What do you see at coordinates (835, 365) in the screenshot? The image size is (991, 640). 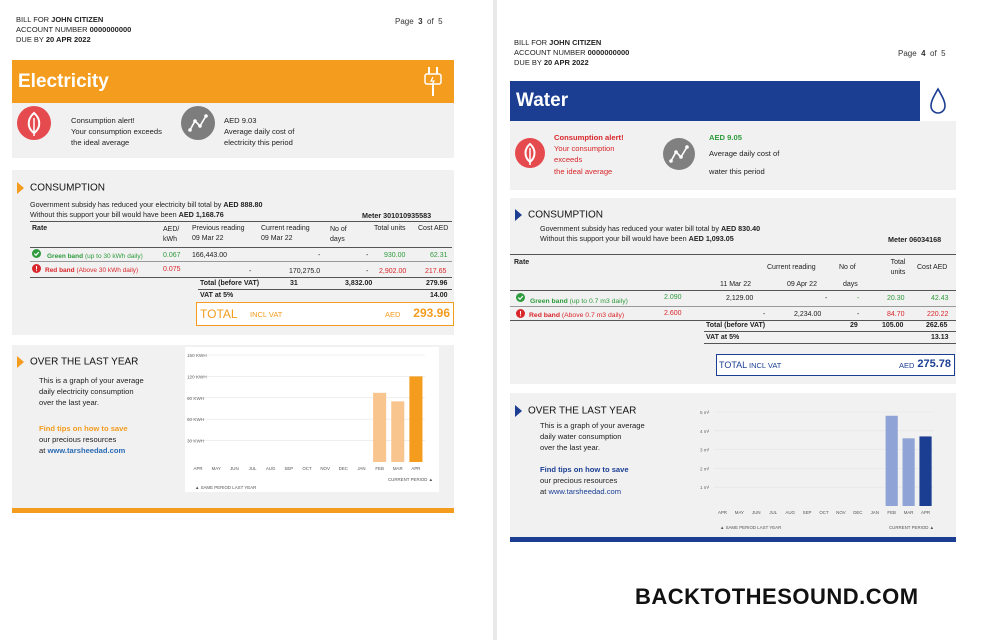 I see `total-box: TOTAL INCL VAT AED 275.78` at bounding box center [835, 365].